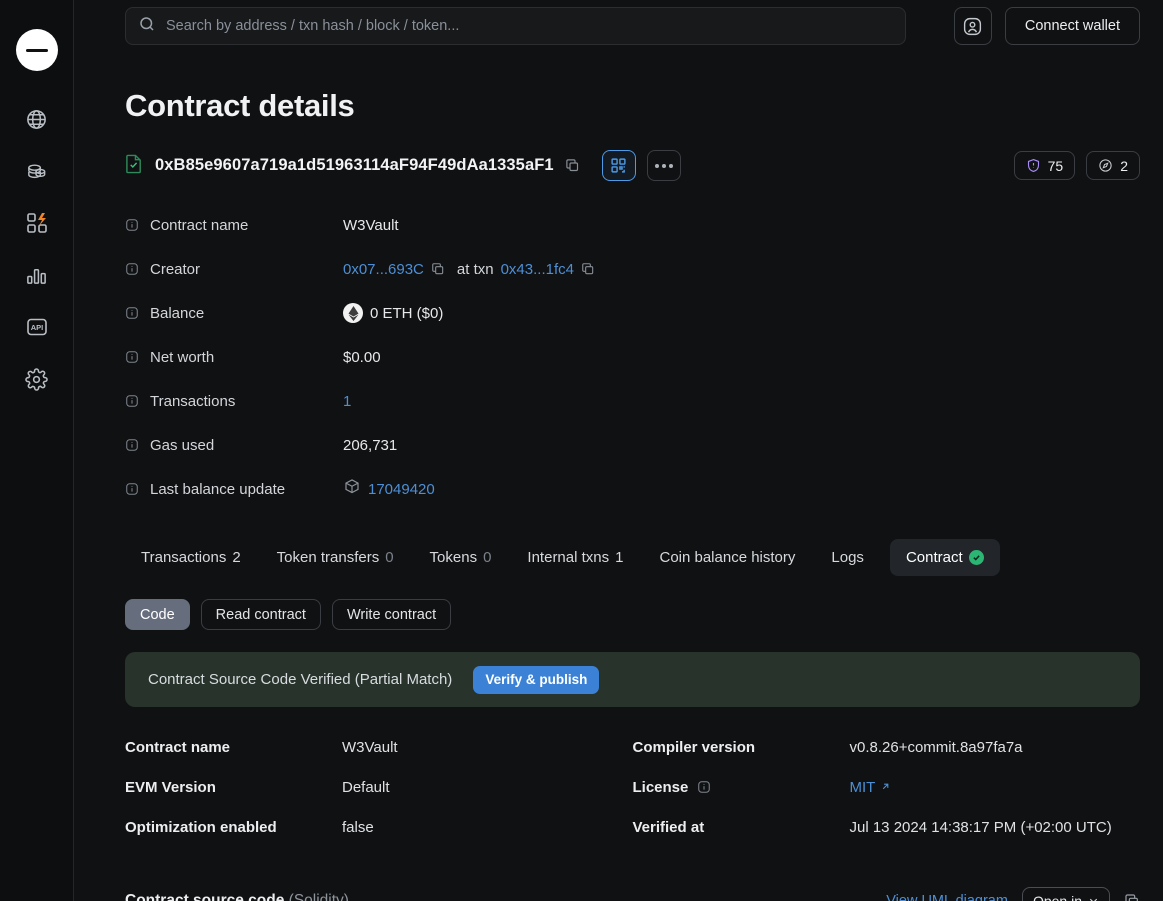 The image size is (1163, 901). Describe the element at coordinates (1044, 165) in the screenshot. I see `security-score-badge: 75` at that location.